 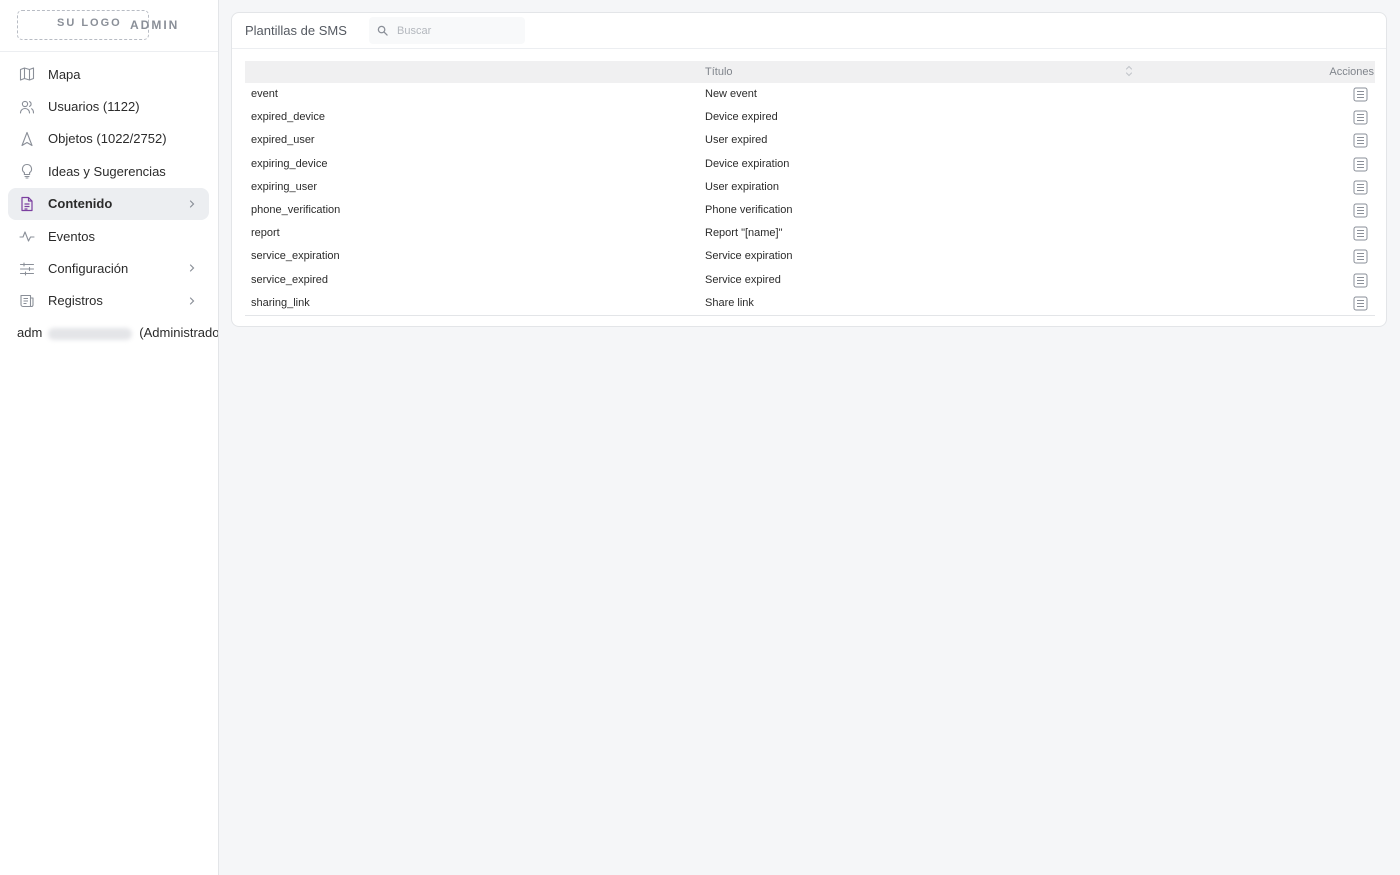 I want to click on template-key: report, so click(x=265, y=233).